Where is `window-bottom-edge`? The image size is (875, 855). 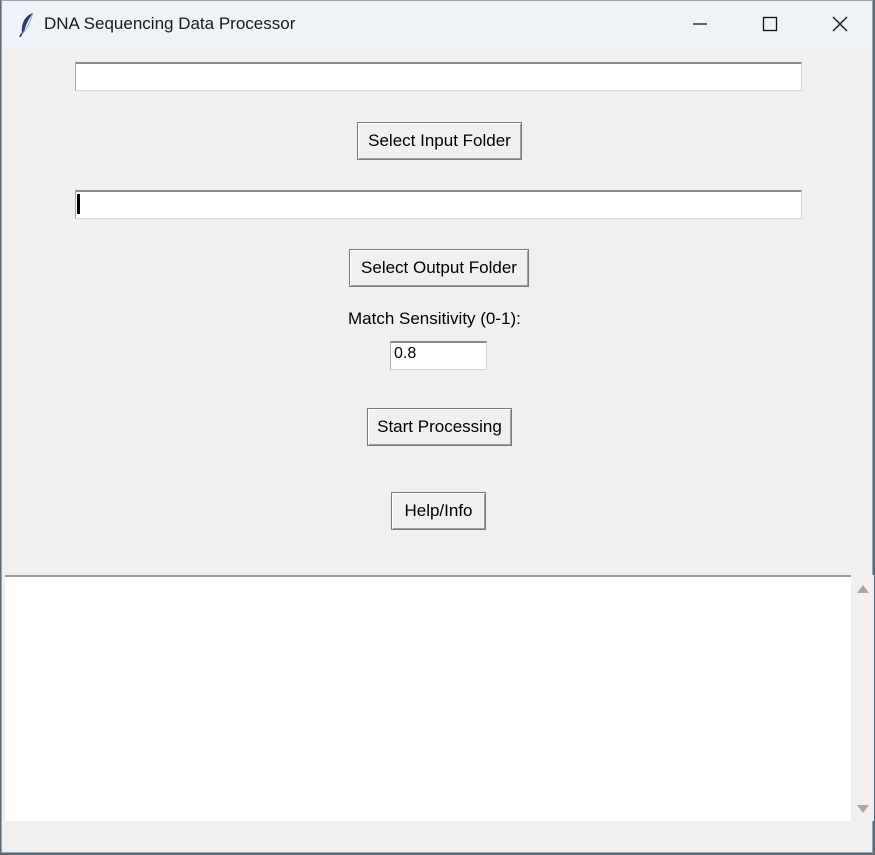
window-bottom-edge is located at coordinates (437, 836).